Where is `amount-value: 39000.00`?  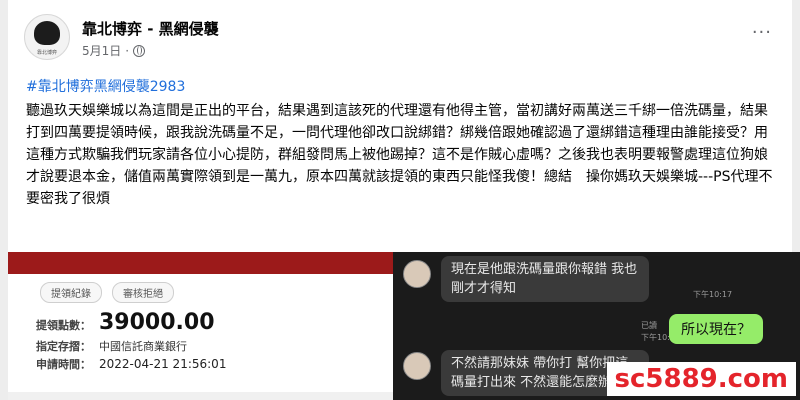 amount-value: 39000.00 is located at coordinates (157, 322).